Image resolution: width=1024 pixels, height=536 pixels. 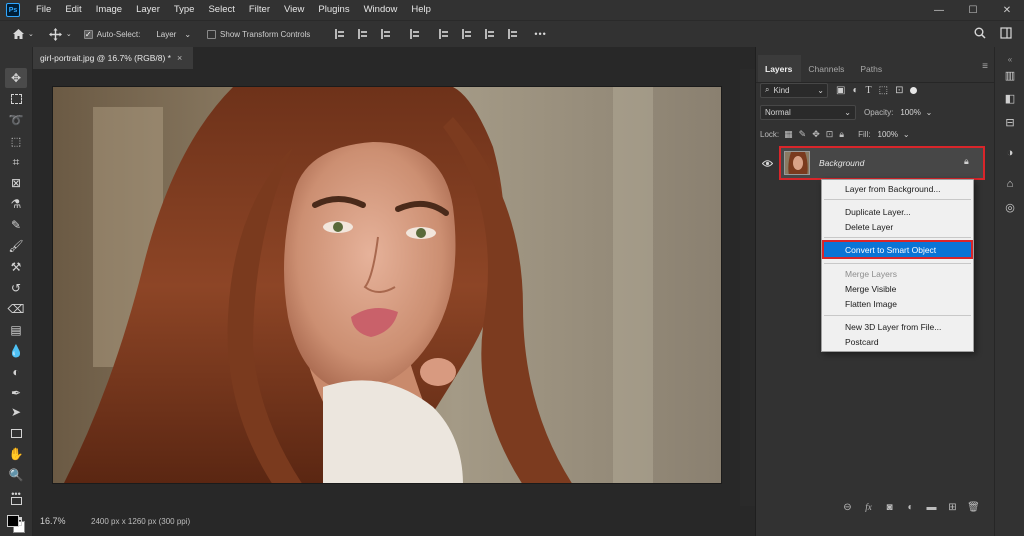 I want to click on hand-tool-icon: ✋, so click(x=16, y=454).